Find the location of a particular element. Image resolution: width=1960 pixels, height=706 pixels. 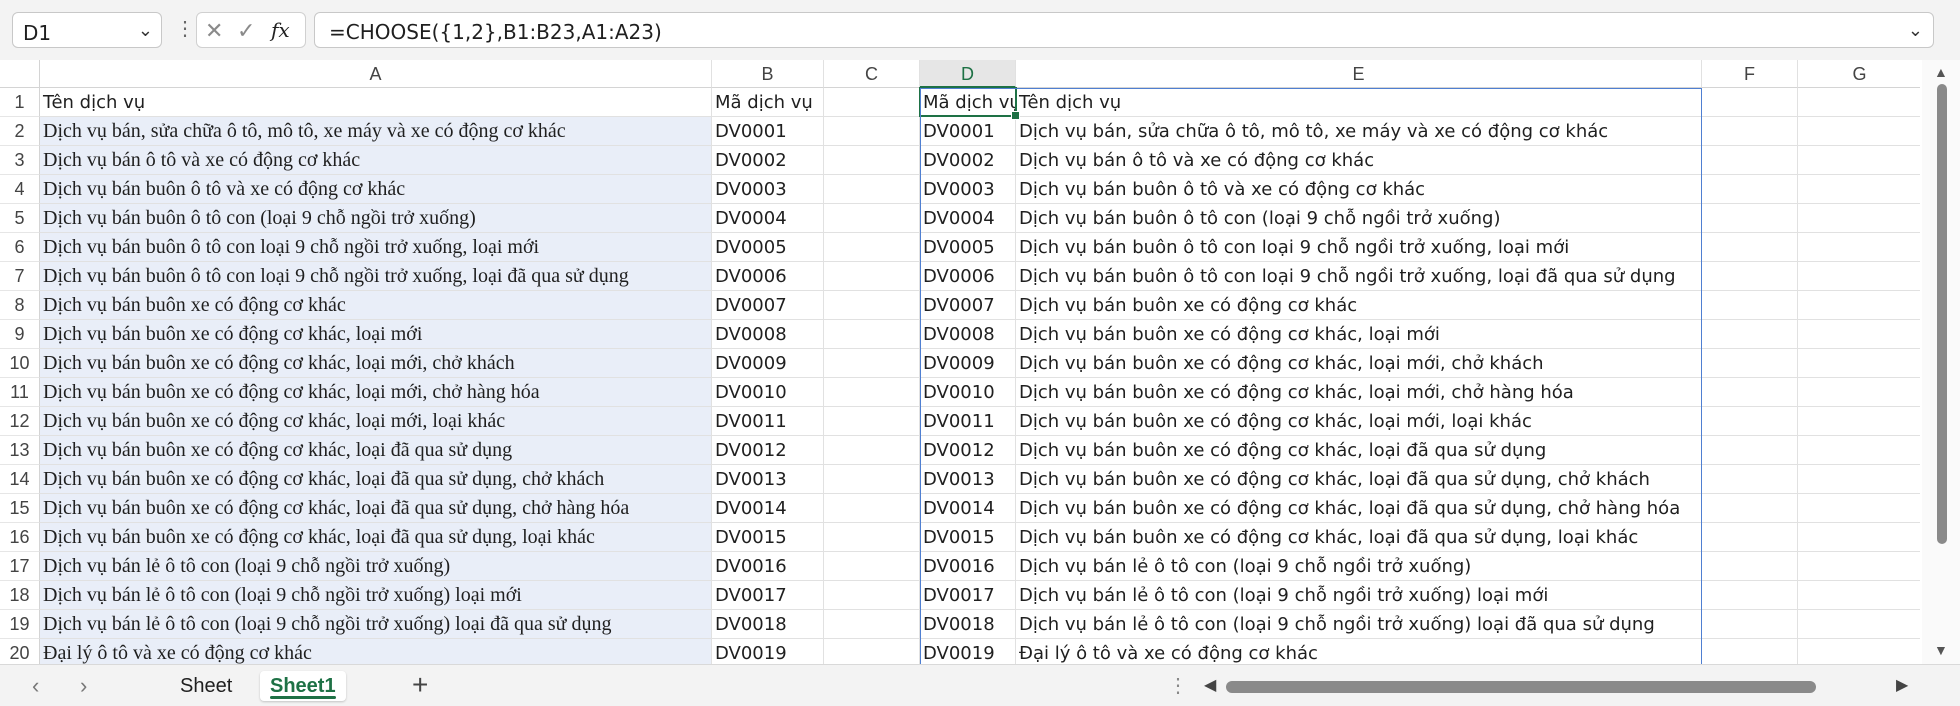

cell-c12 is located at coordinates (872, 421).